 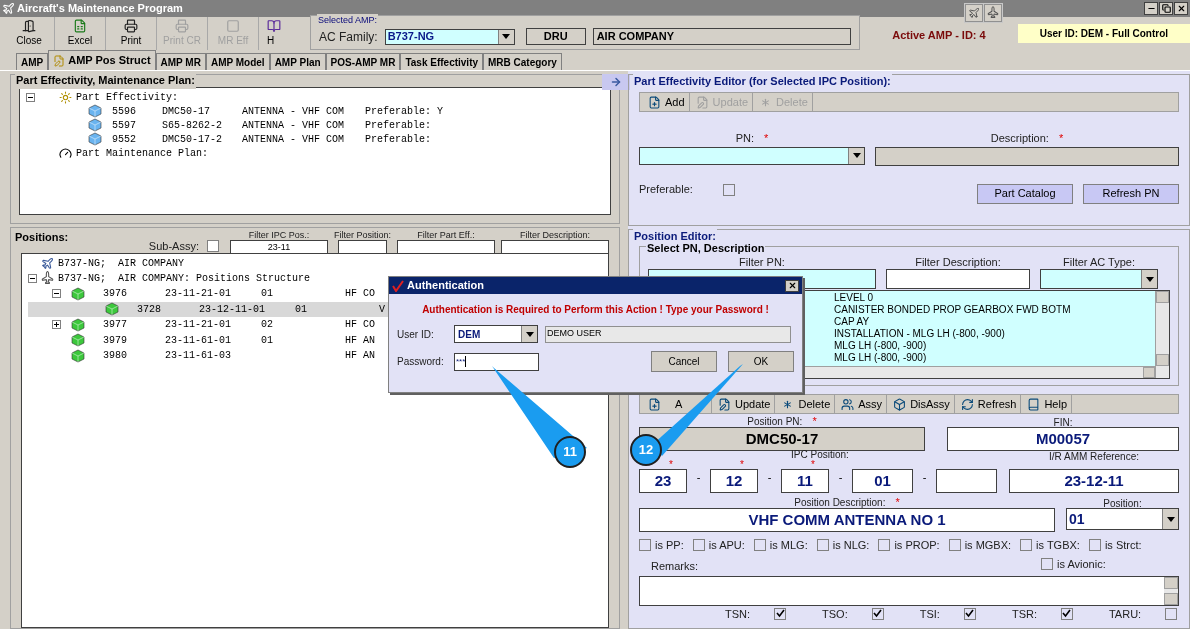 I want to click on ipc-position: 23-11-61-01, so click(x=198, y=340).